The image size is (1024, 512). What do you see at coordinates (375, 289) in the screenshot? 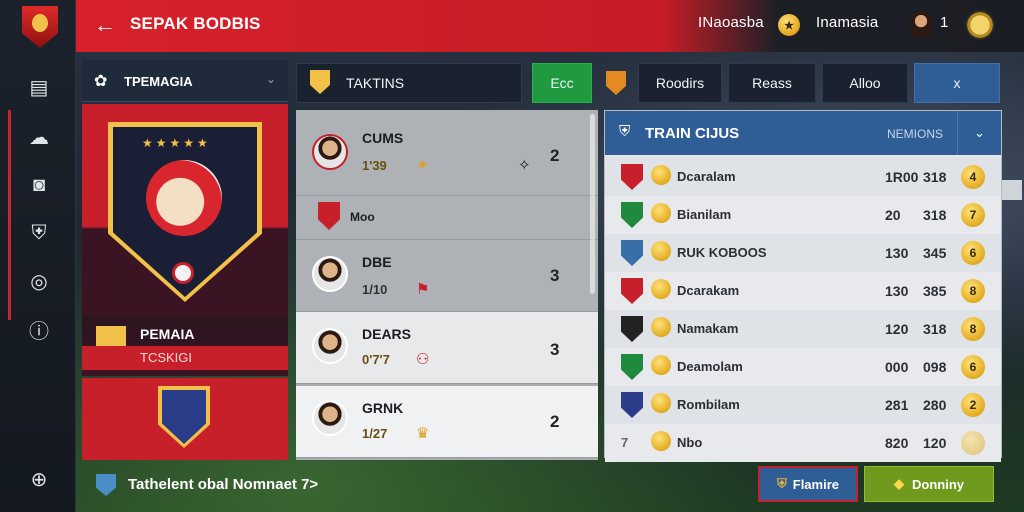
I see `player-stat: 1/10` at bounding box center [375, 289].